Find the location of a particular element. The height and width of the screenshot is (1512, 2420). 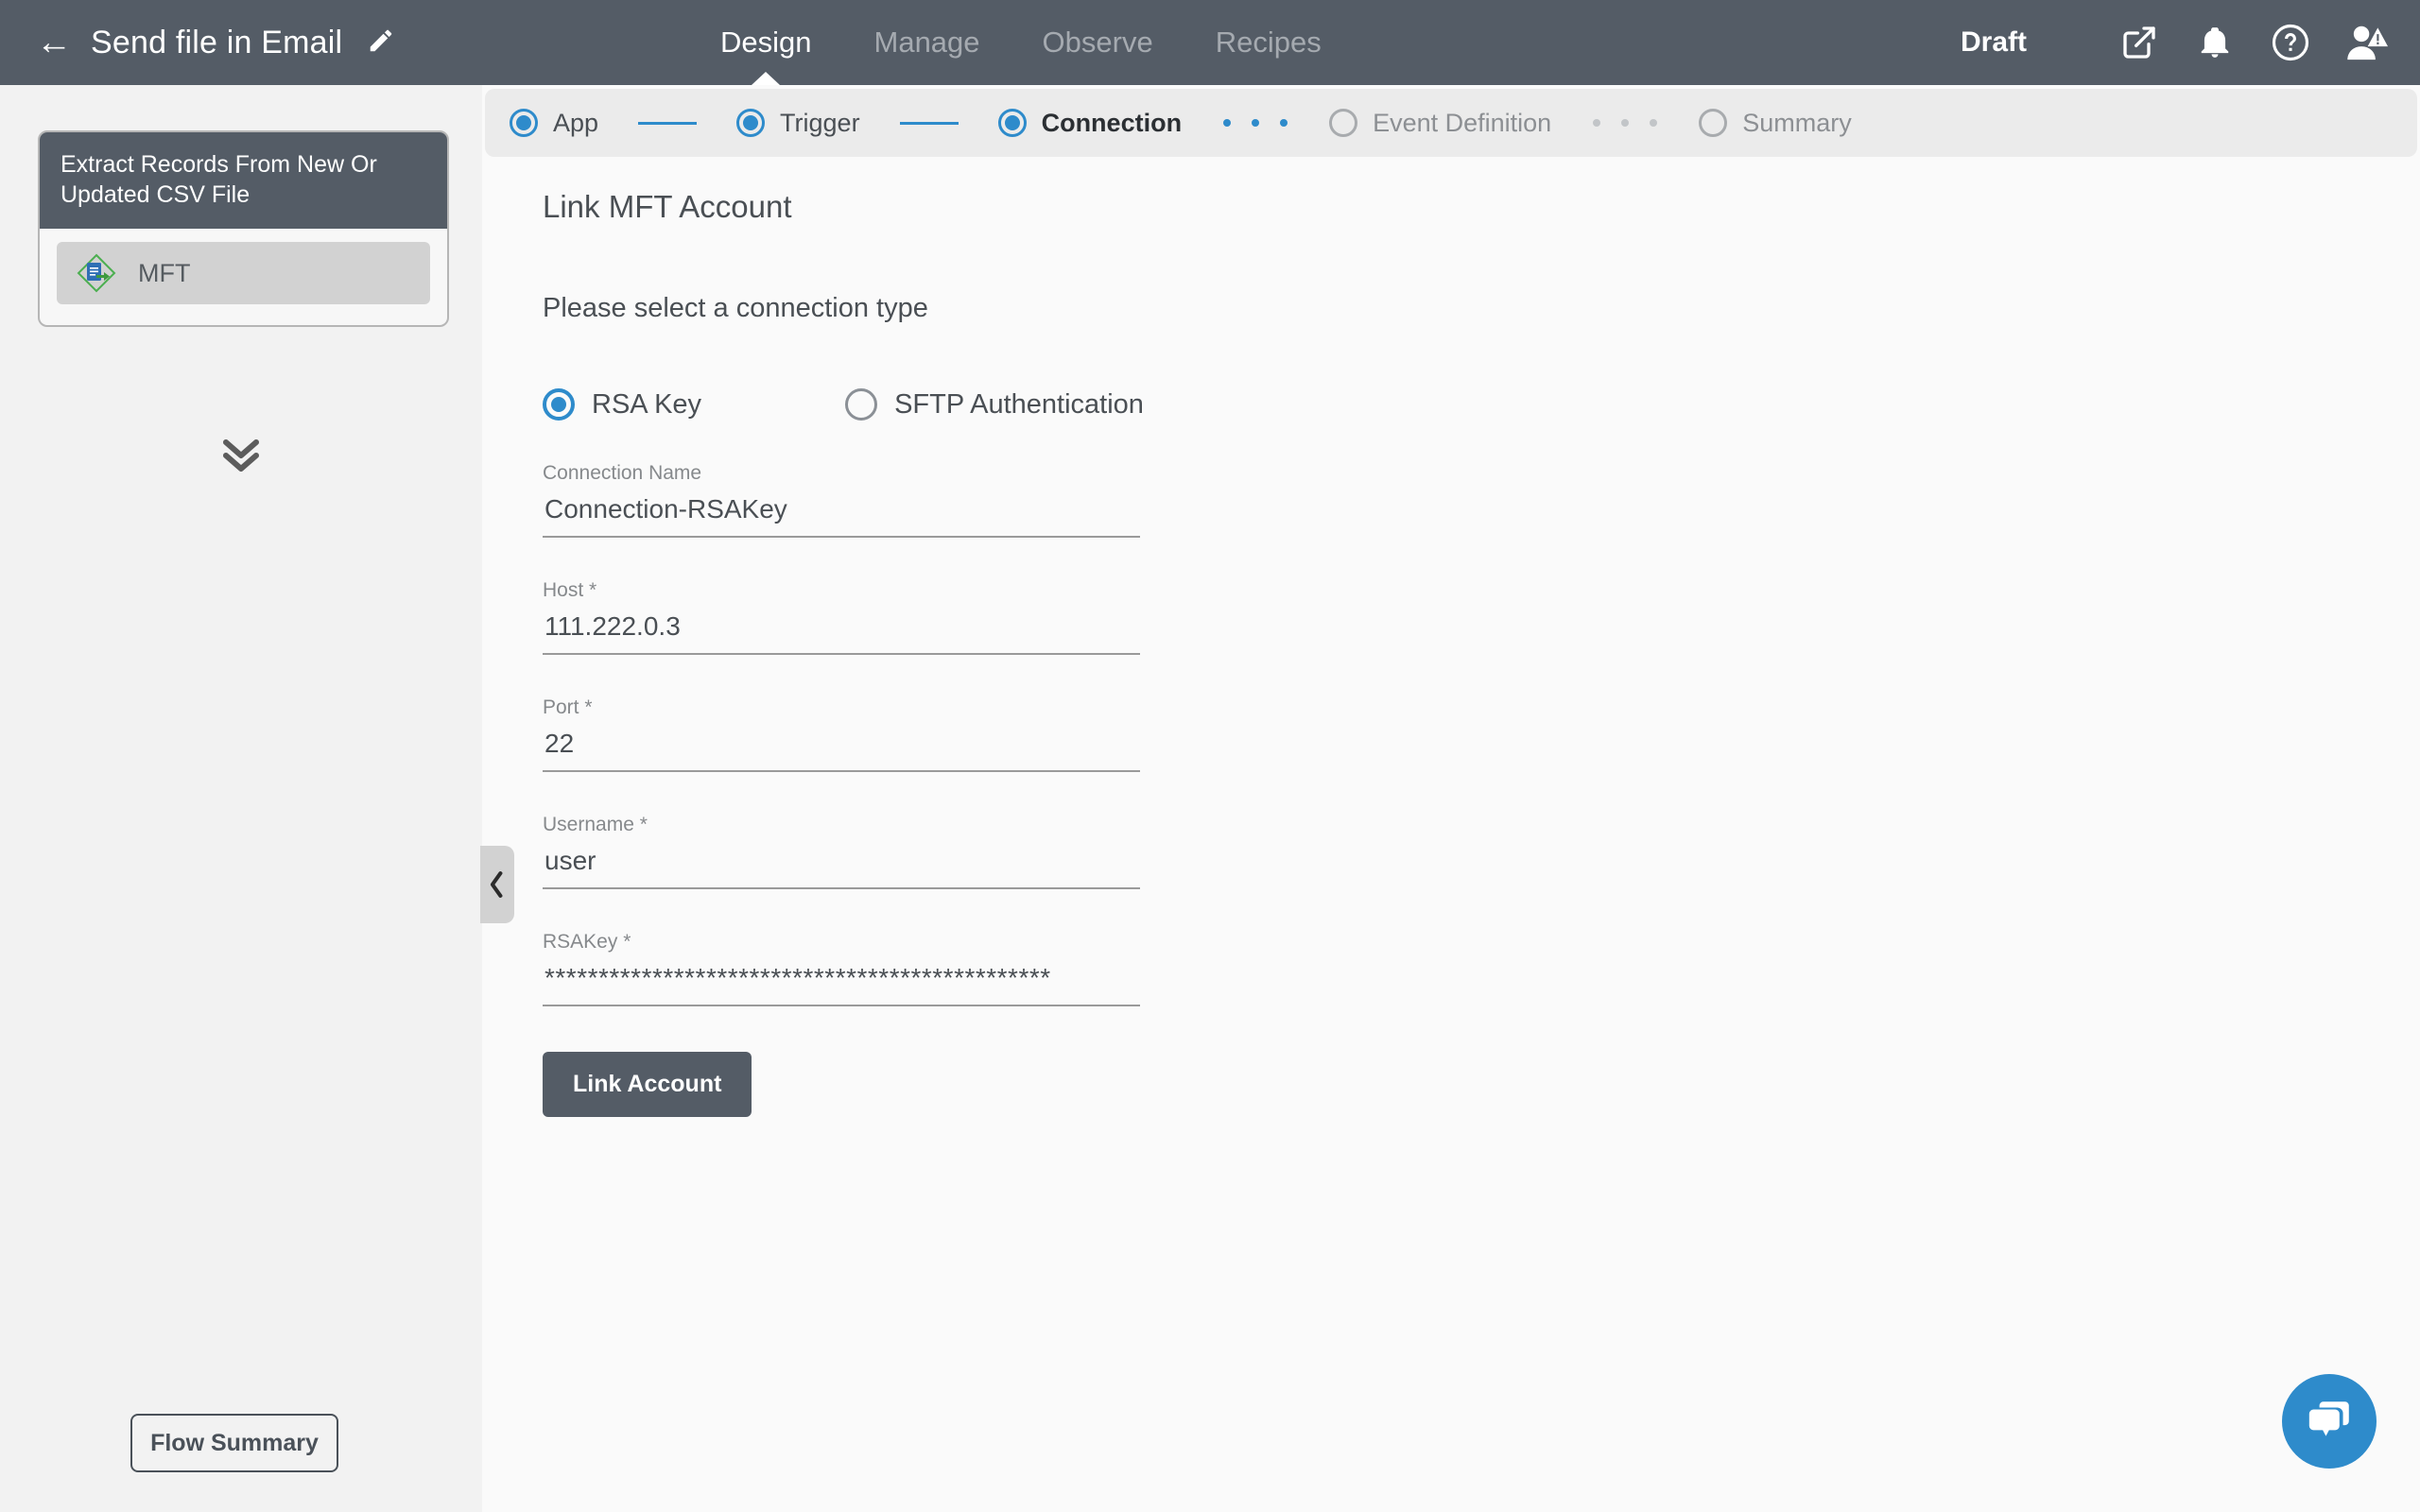

main-nav: Design Manage Observe Recipes is located at coordinates (1020, 42).